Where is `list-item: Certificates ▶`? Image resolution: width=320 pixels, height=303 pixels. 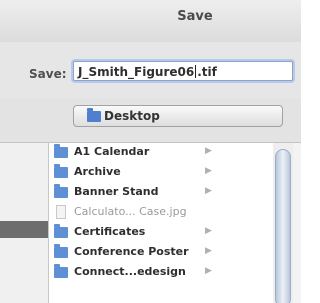
list-item: Certificates ▶ is located at coordinates (161, 233).